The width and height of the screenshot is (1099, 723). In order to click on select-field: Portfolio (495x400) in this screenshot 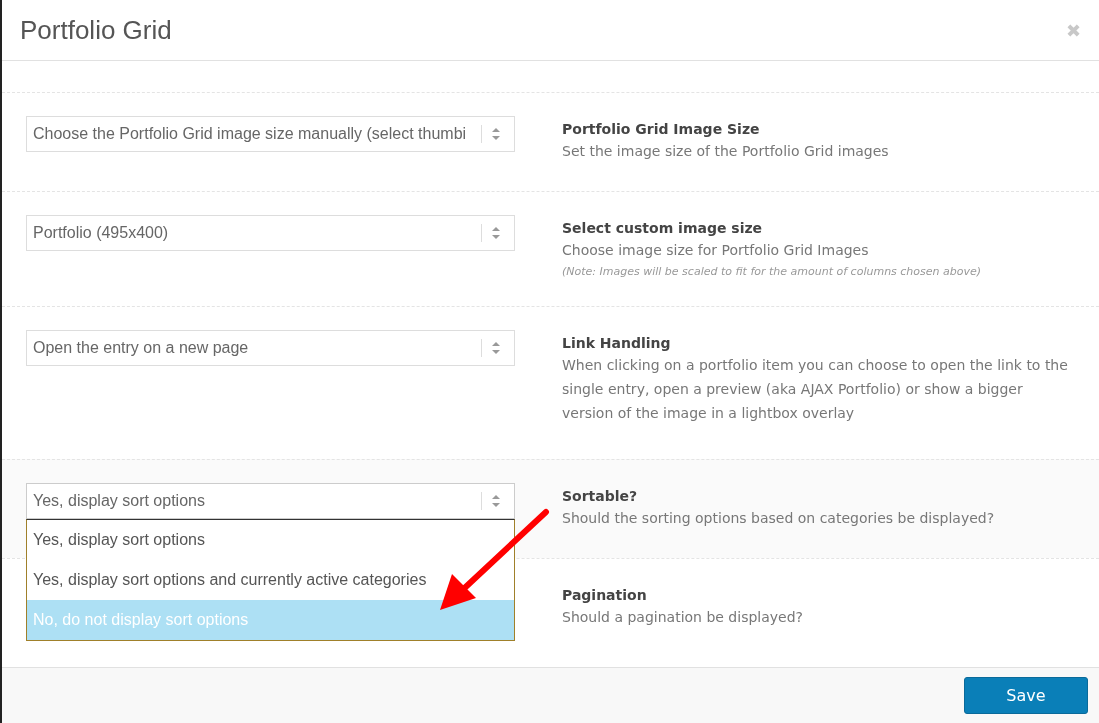, I will do `click(270, 233)`.